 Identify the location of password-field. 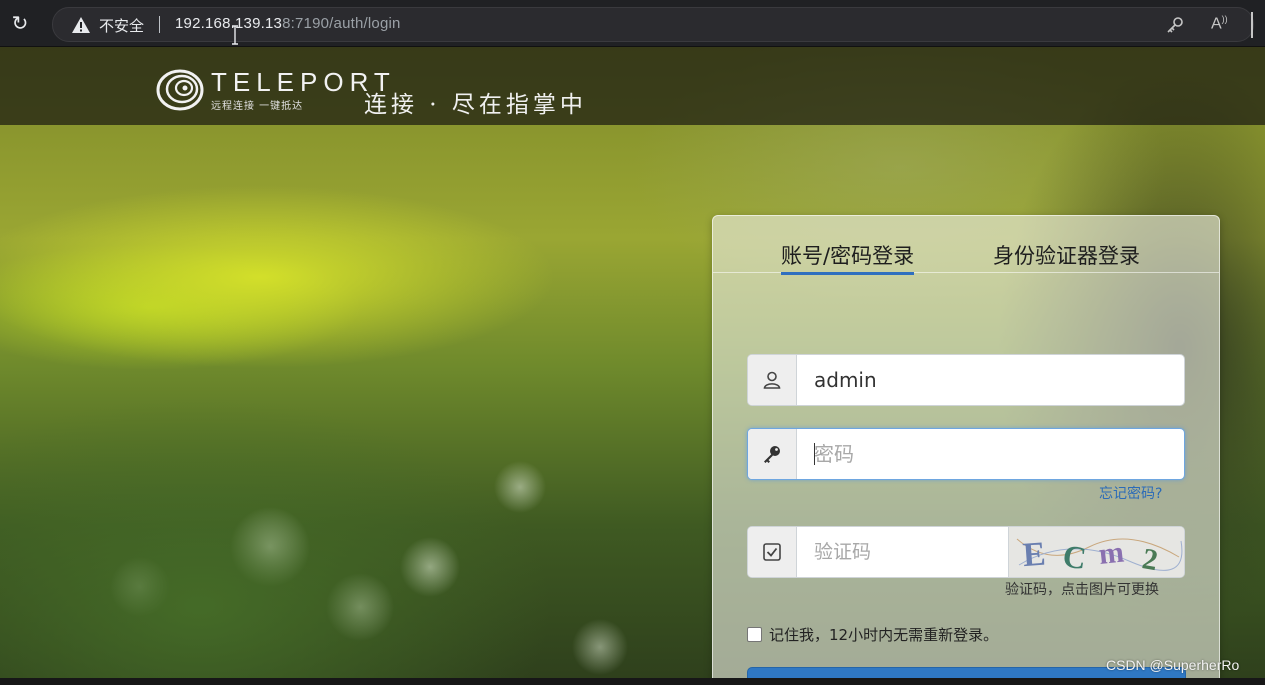
(966, 454).